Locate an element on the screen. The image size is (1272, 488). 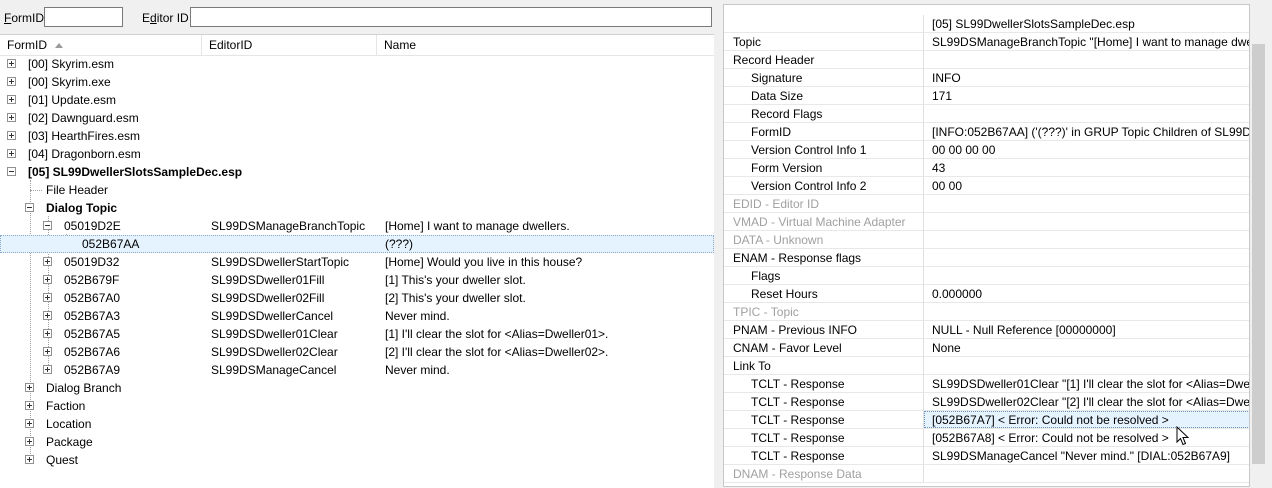
record-field-row: Flags is located at coordinates (986, 276).